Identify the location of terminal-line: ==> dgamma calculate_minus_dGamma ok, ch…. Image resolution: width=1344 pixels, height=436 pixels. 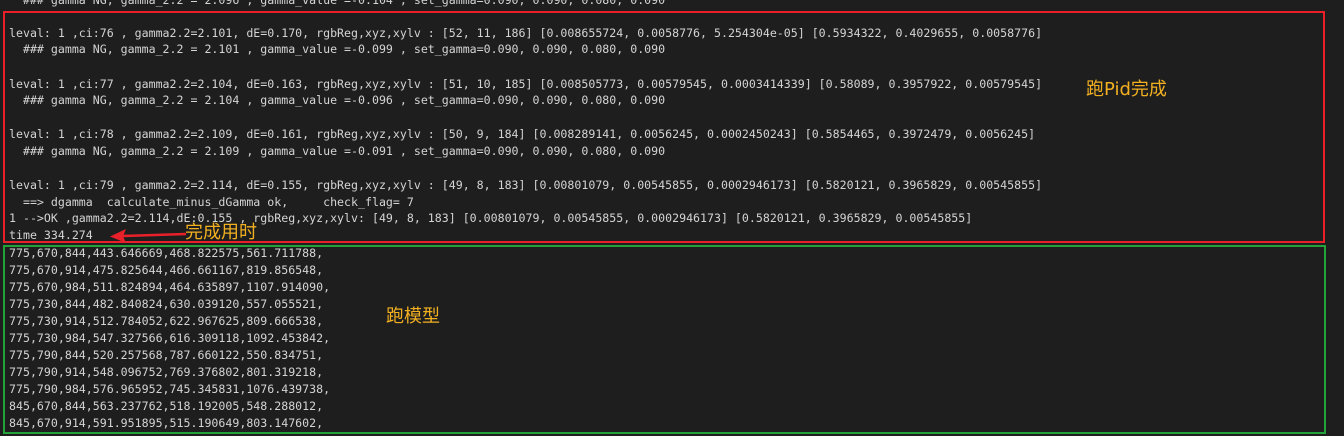
(211, 202).